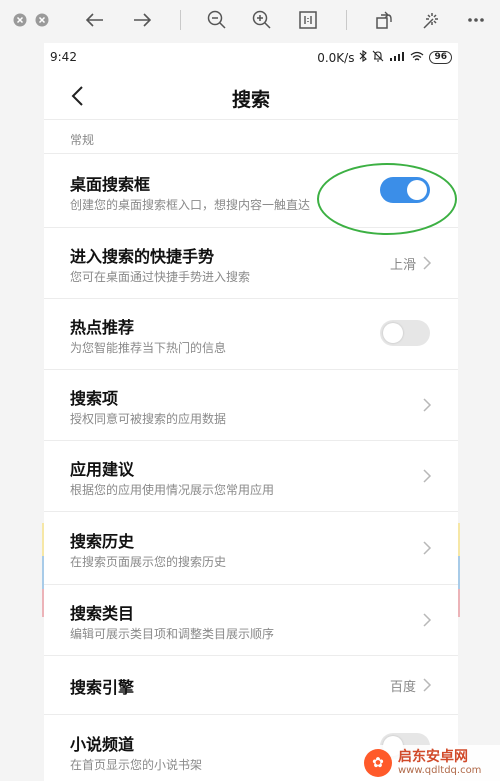  Describe the element at coordinates (336, 57) in the screenshot. I see `network-speed: 0.0K/s` at that location.